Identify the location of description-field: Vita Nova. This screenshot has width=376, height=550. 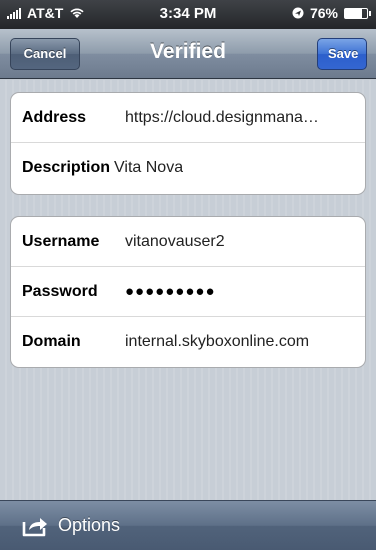
(148, 168).